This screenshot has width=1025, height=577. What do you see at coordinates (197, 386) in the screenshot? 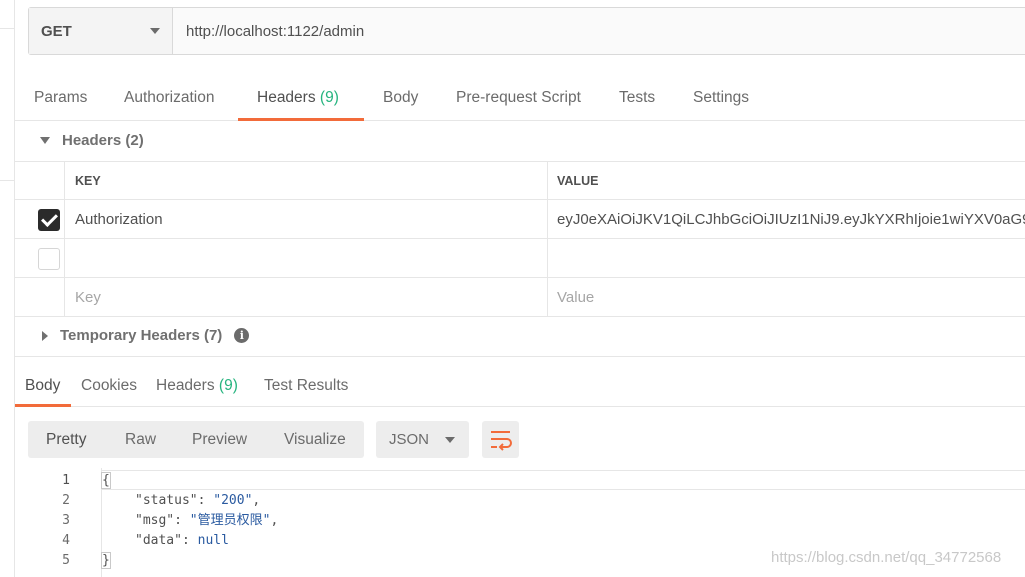
I see `tab-response-headers: Headers (9)` at bounding box center [197, 386].